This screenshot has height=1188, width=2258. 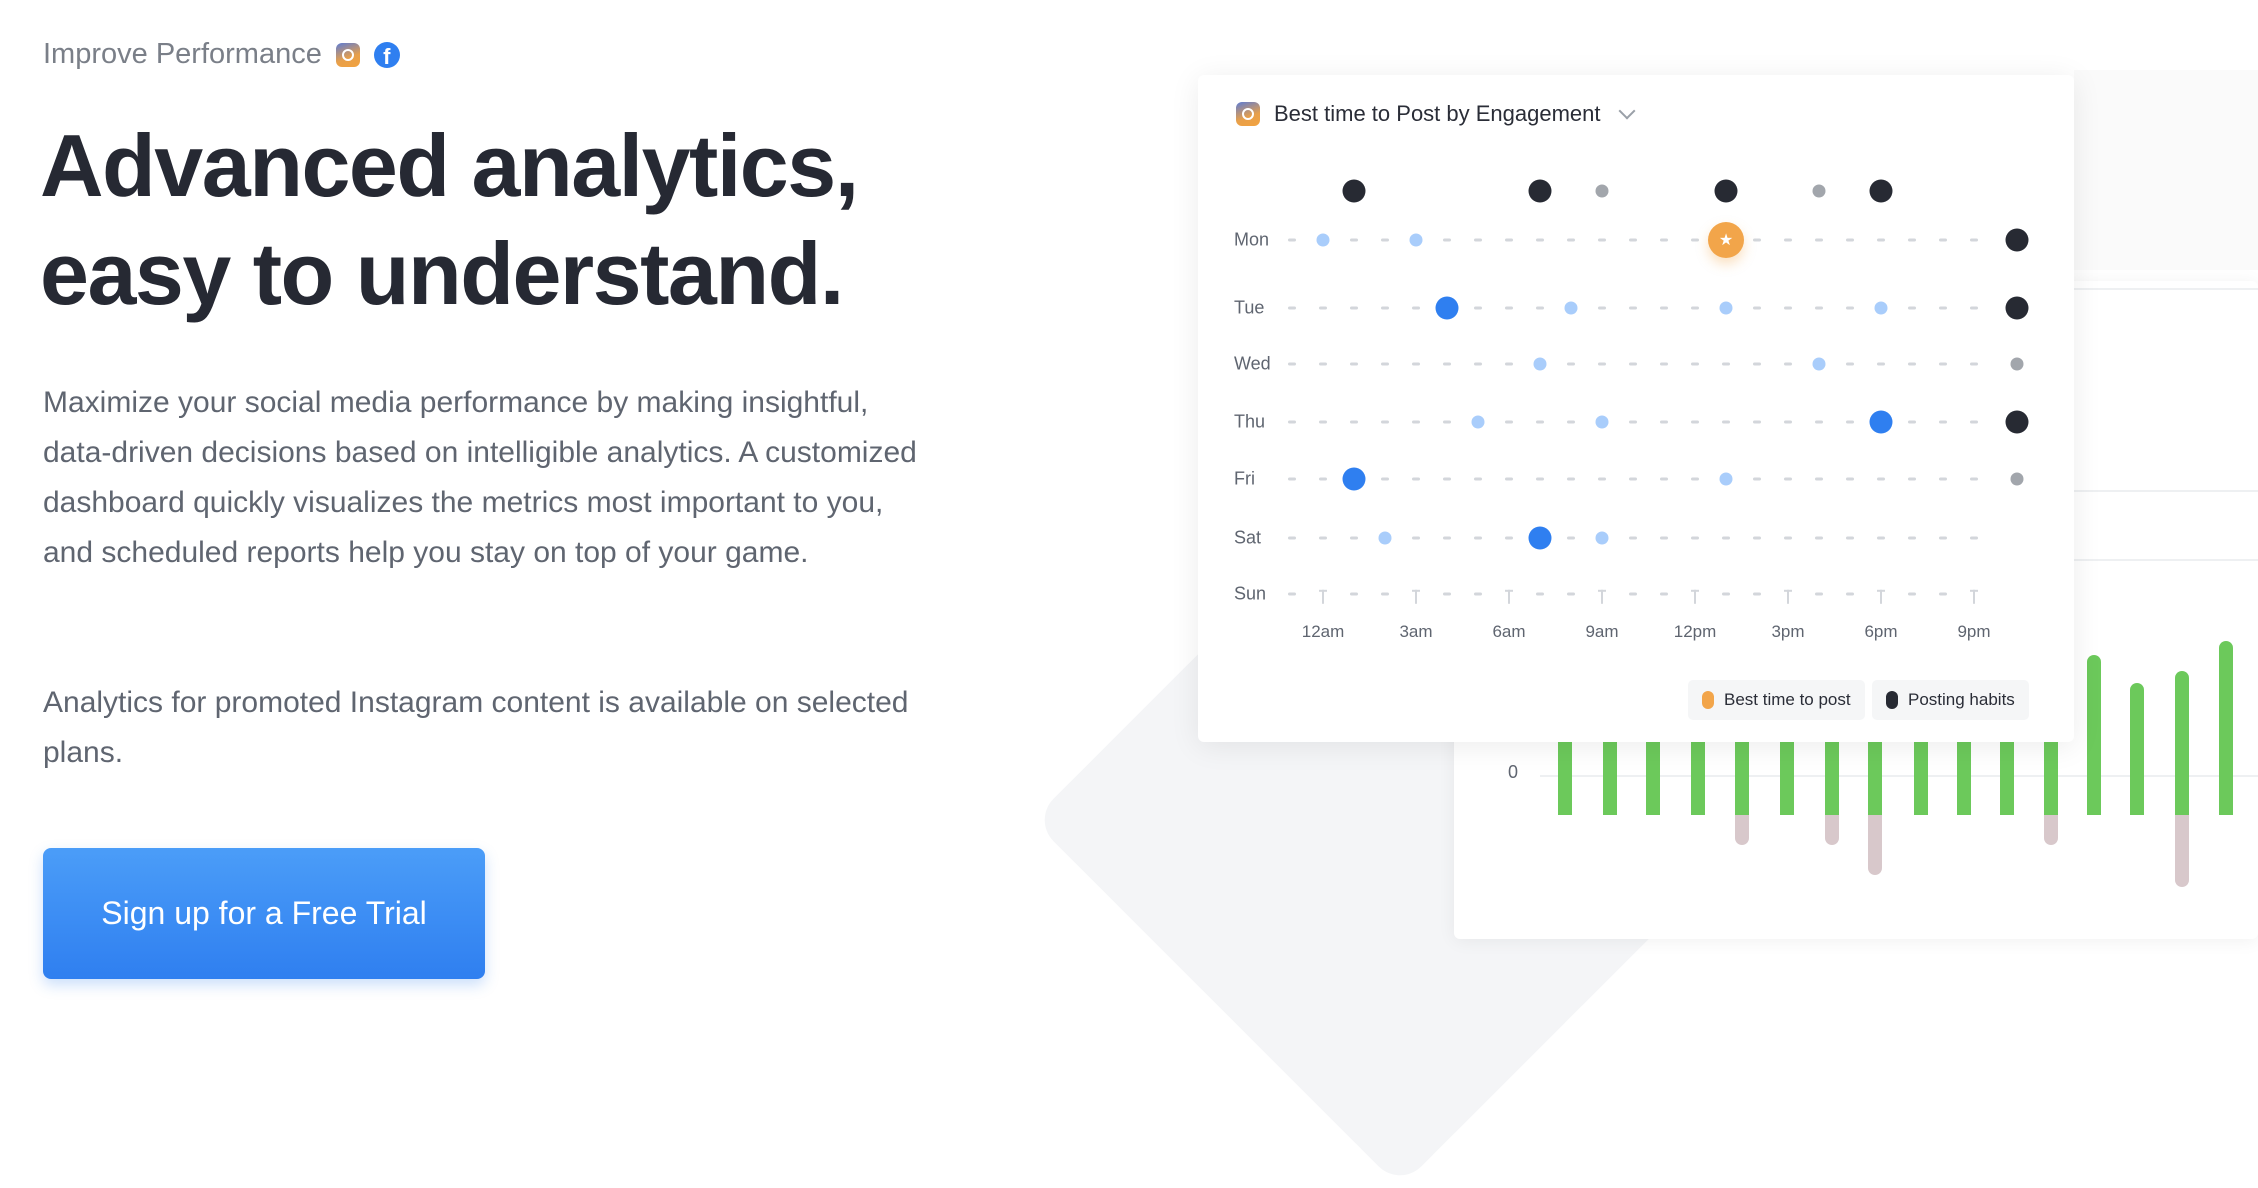 I want to click on chevron-down-icon, so click(x=1627, y=111).